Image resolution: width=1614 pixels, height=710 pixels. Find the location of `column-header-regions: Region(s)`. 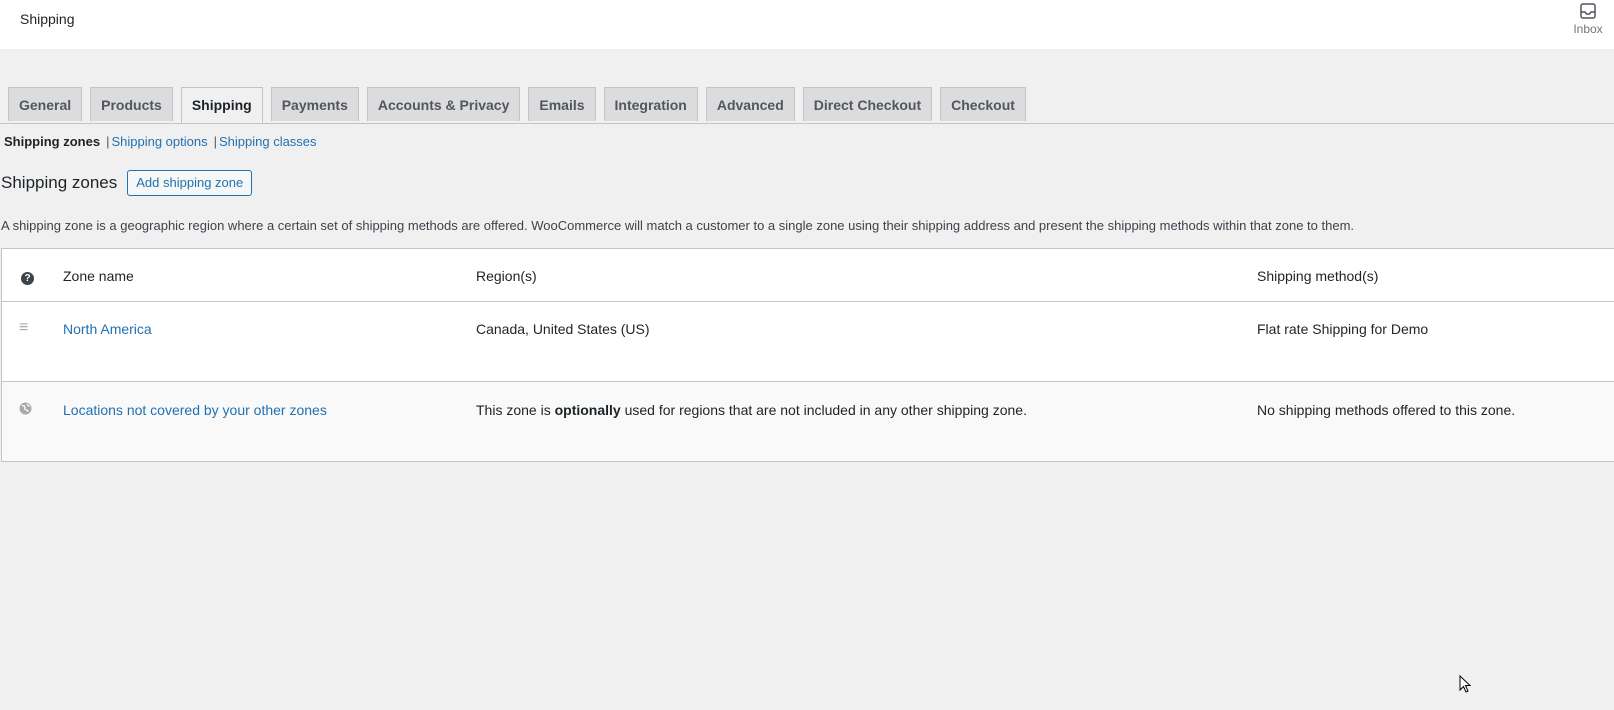

column-header-regions: Region(s) is located at coordinates (506, 276).